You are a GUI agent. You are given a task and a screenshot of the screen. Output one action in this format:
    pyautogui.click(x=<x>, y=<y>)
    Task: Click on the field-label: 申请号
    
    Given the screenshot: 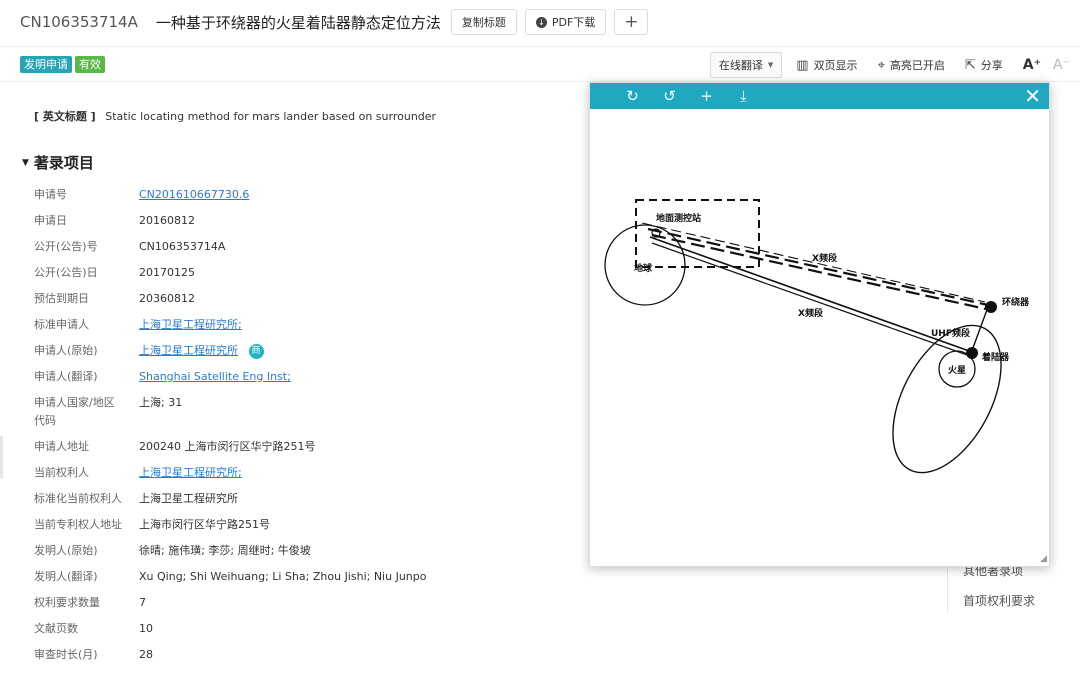 What is the action you would take?
    pyautogui.click(x=50, y=194)
    